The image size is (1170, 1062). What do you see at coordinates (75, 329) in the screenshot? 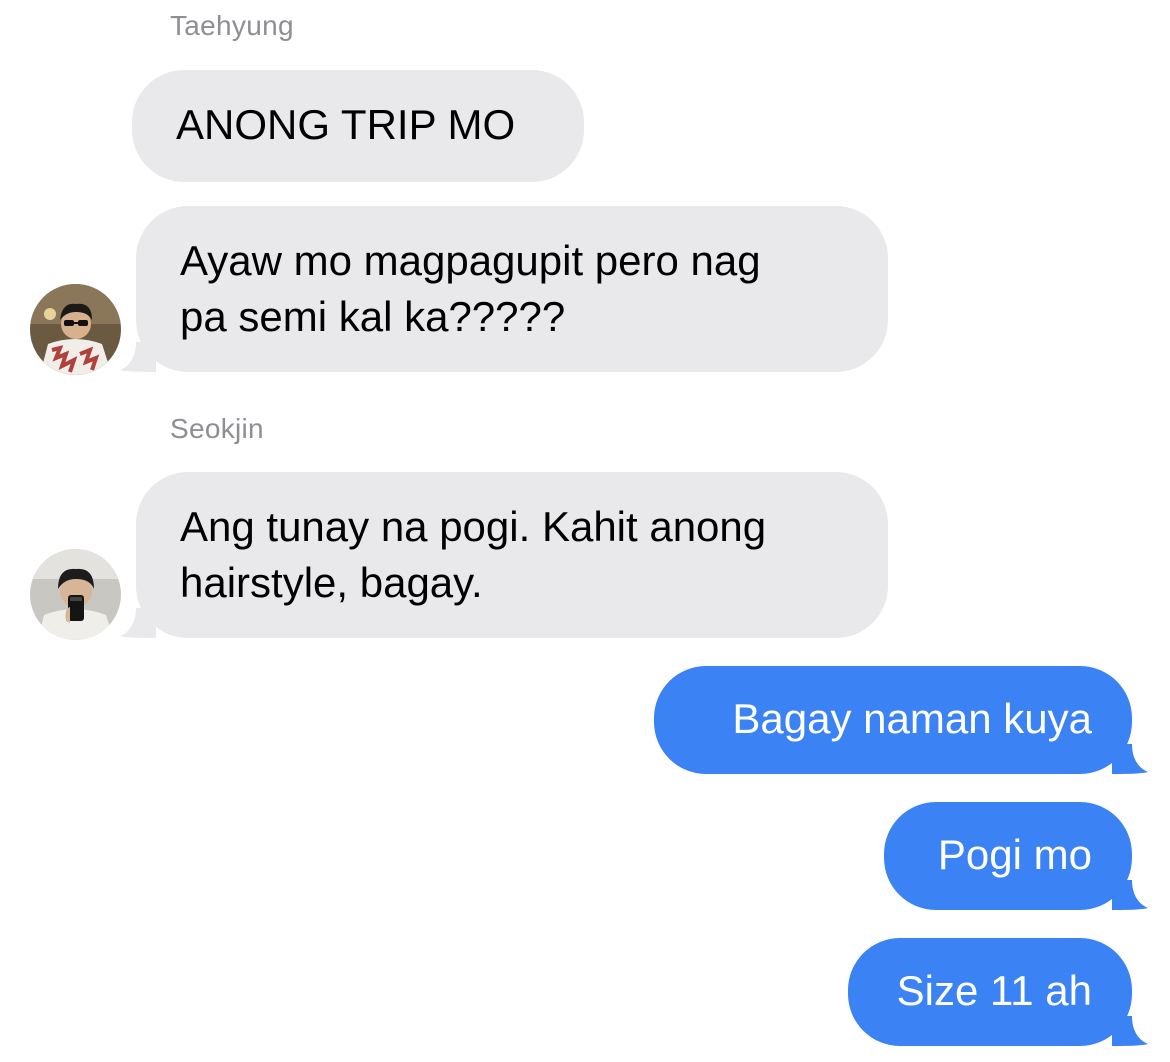
I see `taehyung-avatar` at bounding box center [75, 329].